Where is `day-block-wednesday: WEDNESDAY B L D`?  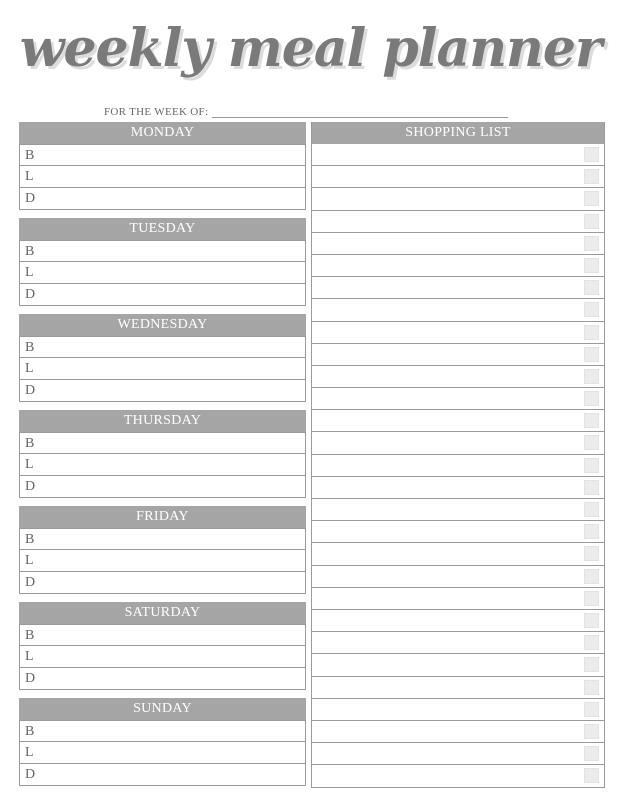 day-block-wednesday: WEDNESDAY B L D is located at coordinates (162, 358).